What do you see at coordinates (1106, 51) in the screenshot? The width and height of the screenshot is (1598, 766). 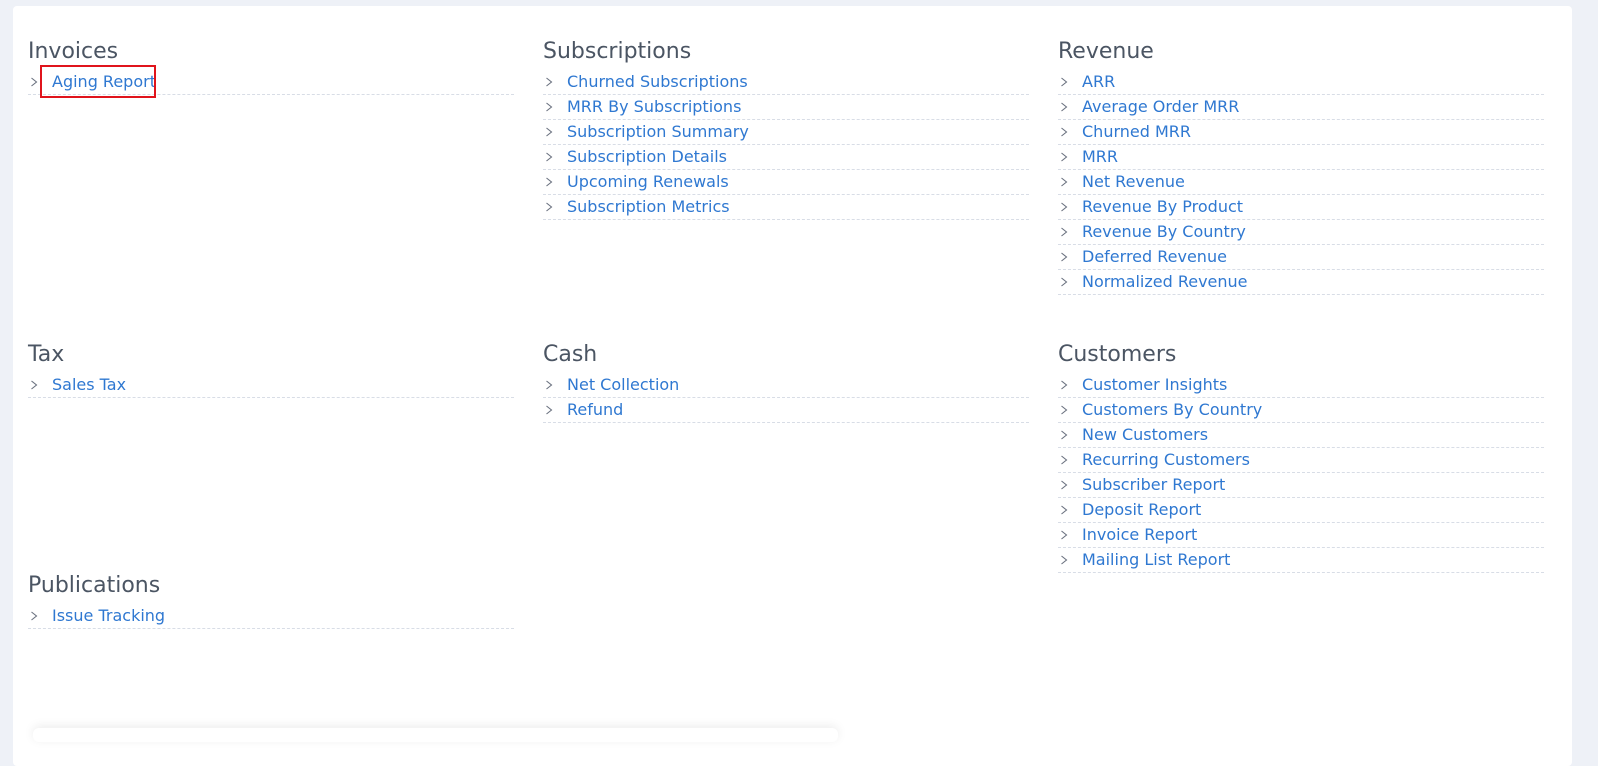 I see `section-title-revenue: Revenue` at bounding box center [1106, 51].